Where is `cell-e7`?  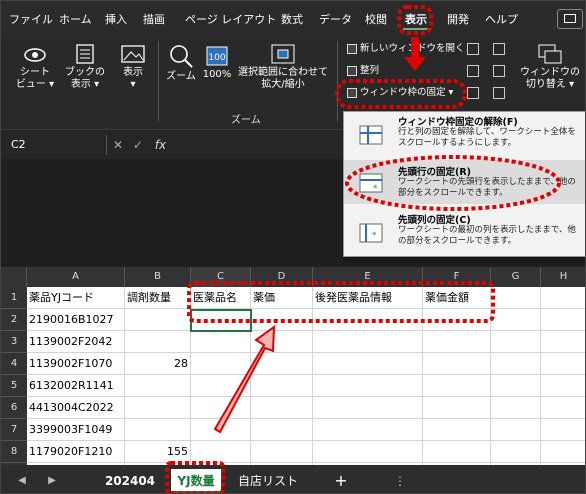
cell-e7 is located at coordinates (368, 430).